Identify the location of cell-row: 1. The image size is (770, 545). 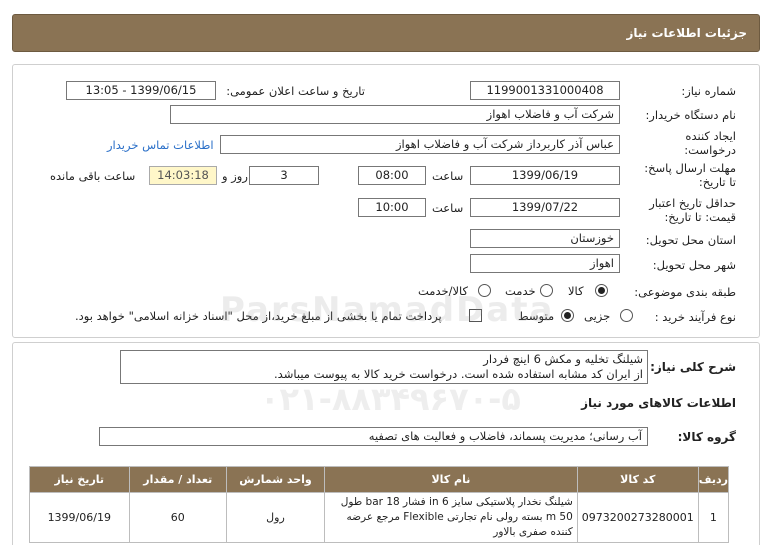
(713, 517).